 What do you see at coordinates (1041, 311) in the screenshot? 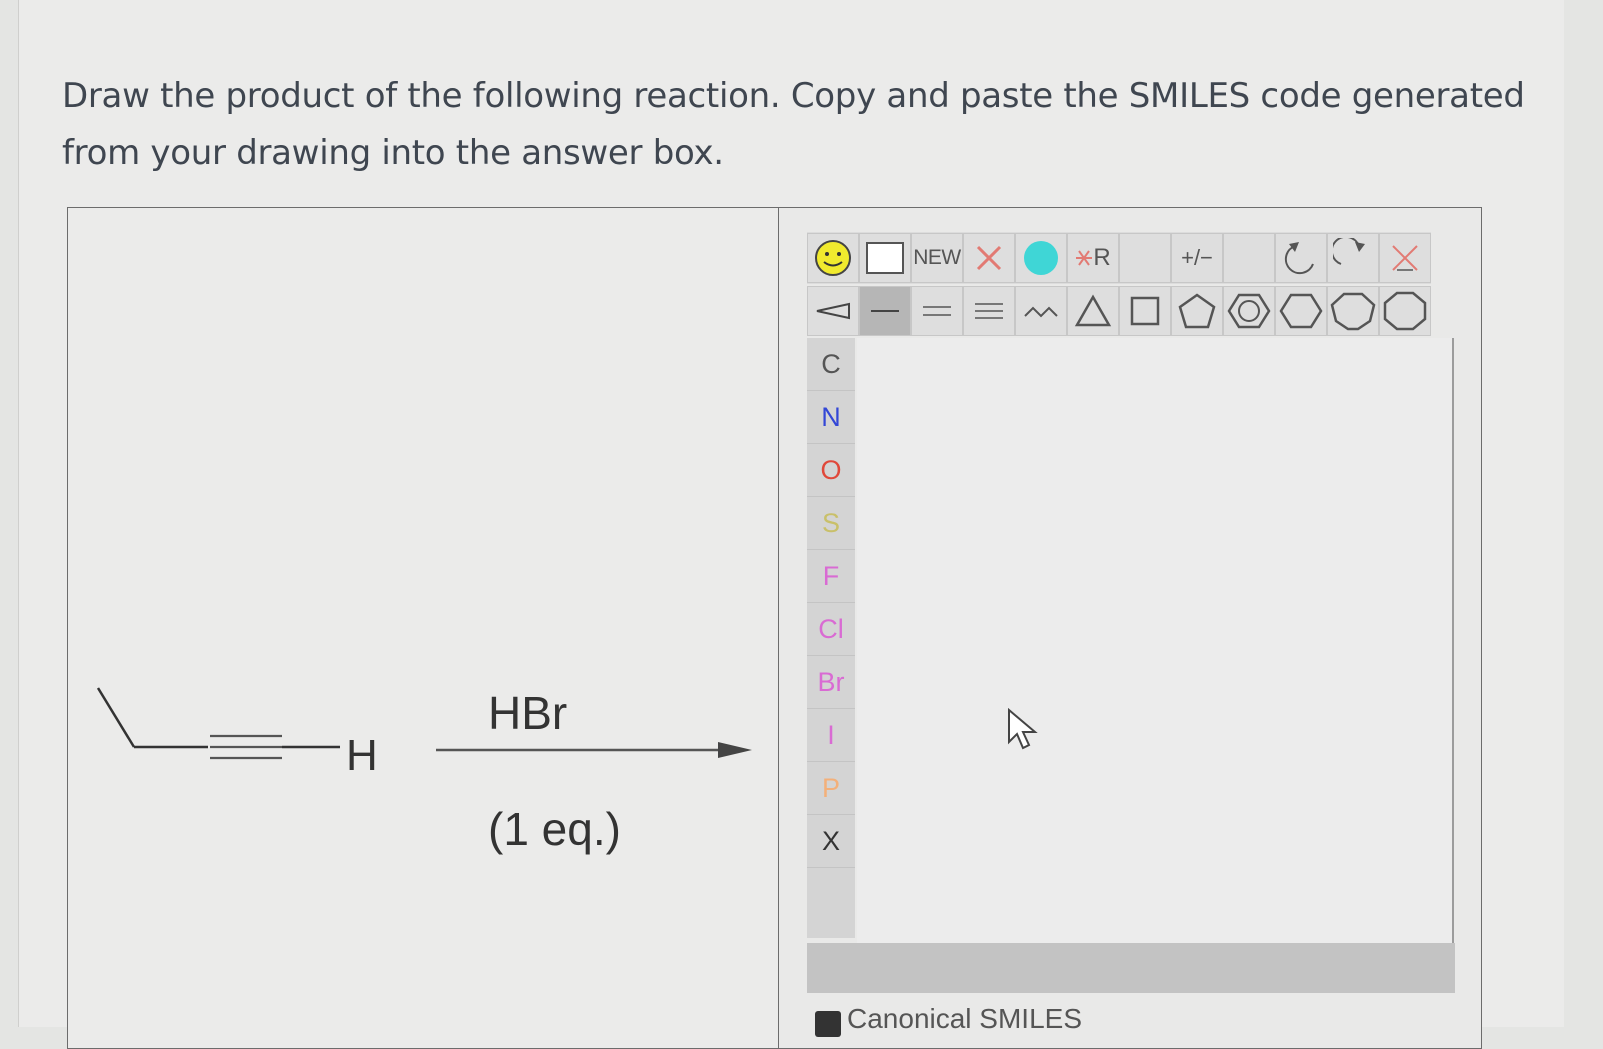
I see `chain-icon` at bounding box center [1041, 311].